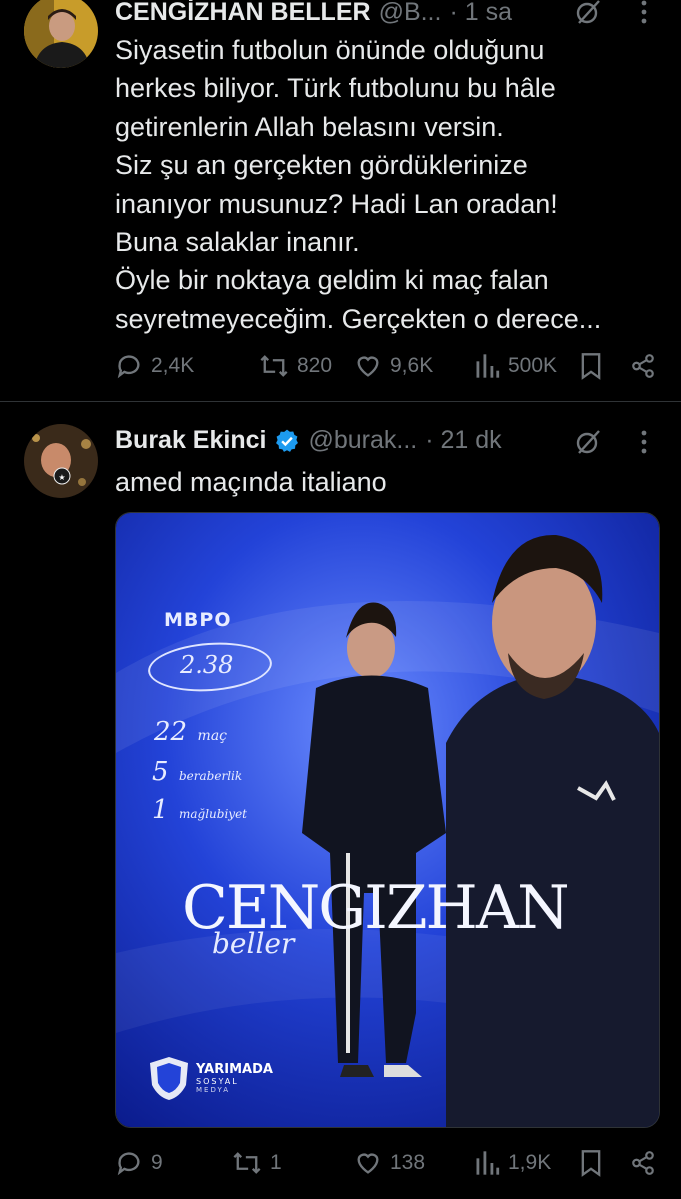  I want to click on logo-subtitle: SOSYAL, so click(217, 1081).